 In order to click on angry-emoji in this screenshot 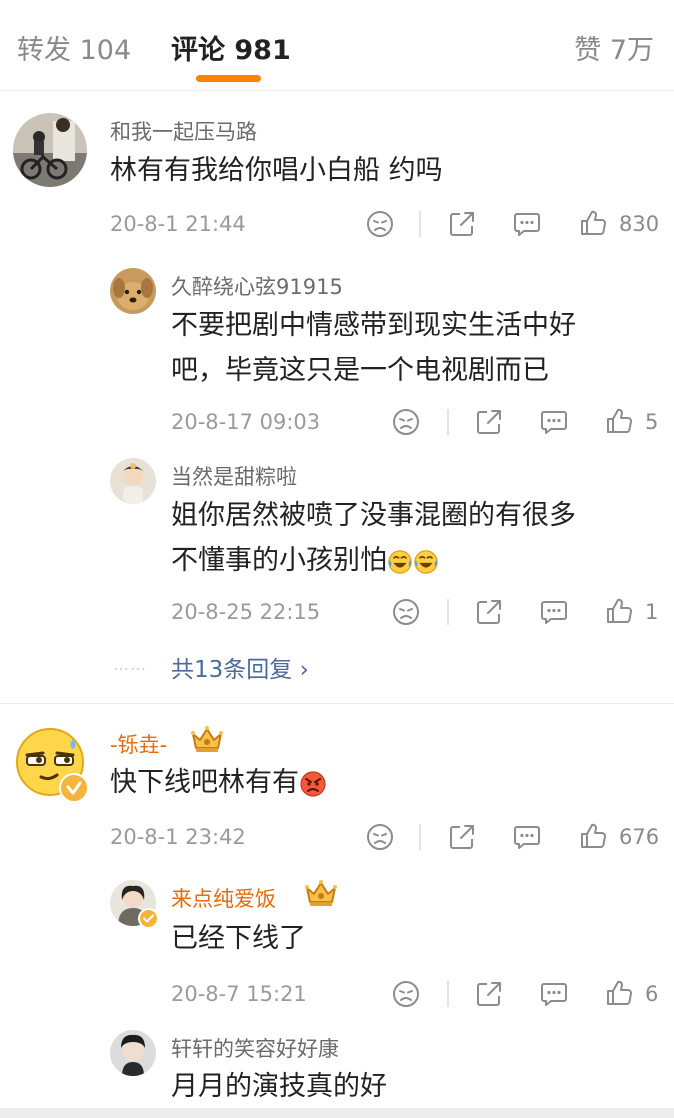, I will do `click(313, 784)`.